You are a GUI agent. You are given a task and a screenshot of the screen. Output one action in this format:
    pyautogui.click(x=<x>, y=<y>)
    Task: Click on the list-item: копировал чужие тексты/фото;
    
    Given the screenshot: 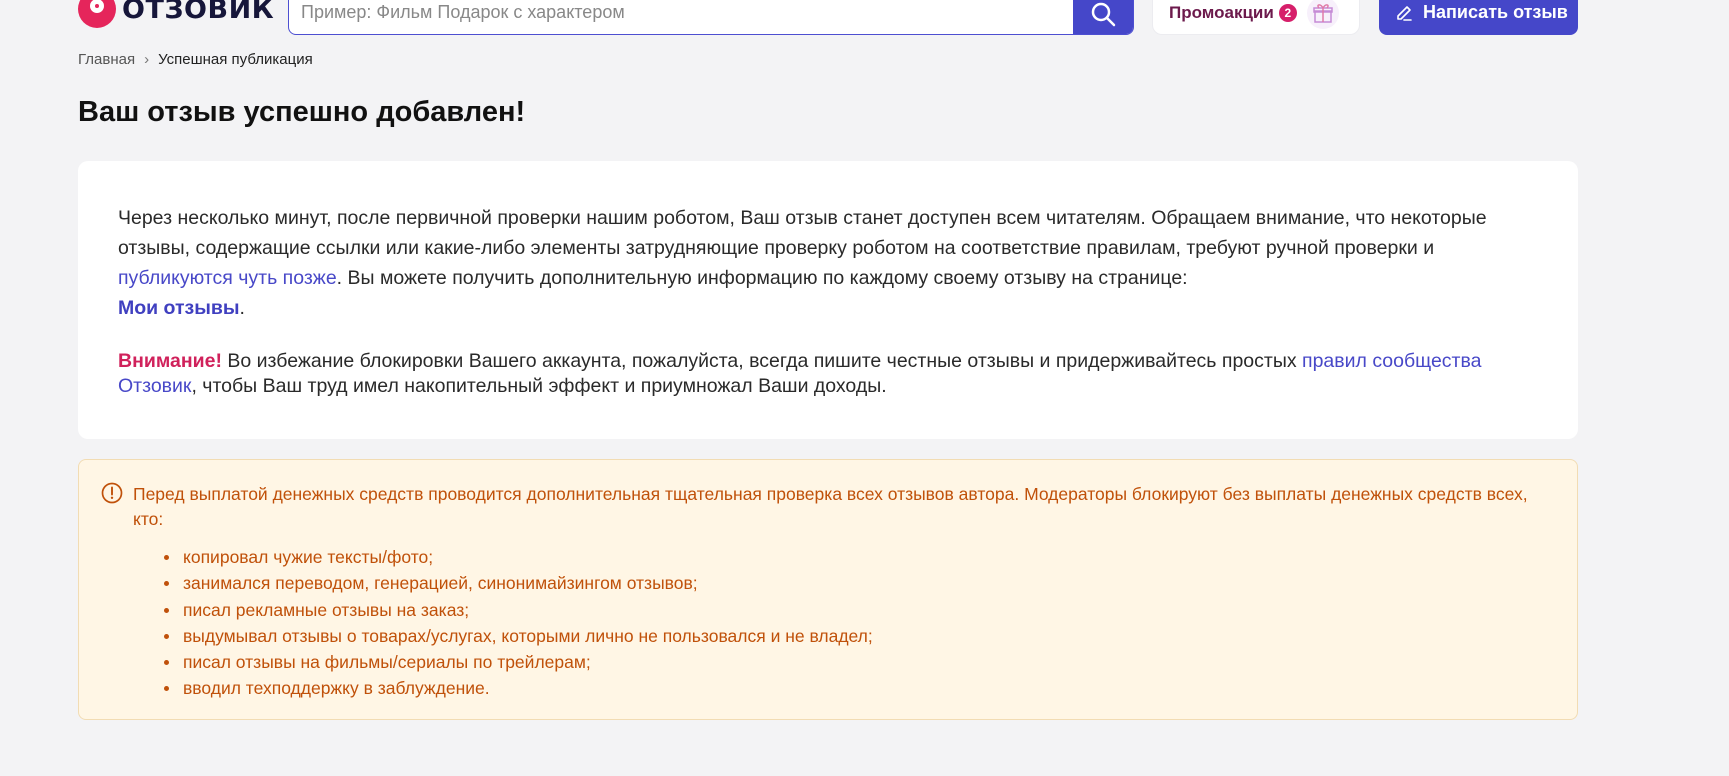 What is the action you would take?
    pyautogui.click(x=850, y=557)
    